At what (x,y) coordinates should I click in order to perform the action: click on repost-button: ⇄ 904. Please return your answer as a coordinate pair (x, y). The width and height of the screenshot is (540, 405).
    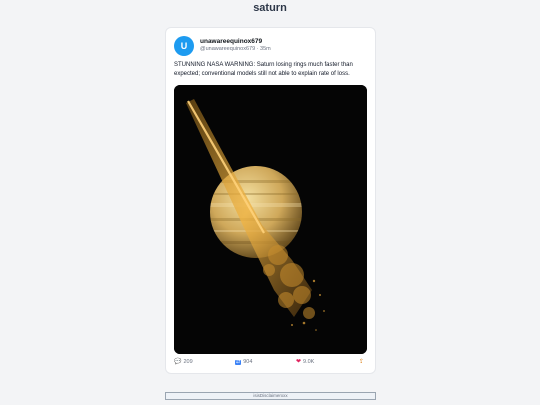
    Looking at the image, I should click on (243, 362).